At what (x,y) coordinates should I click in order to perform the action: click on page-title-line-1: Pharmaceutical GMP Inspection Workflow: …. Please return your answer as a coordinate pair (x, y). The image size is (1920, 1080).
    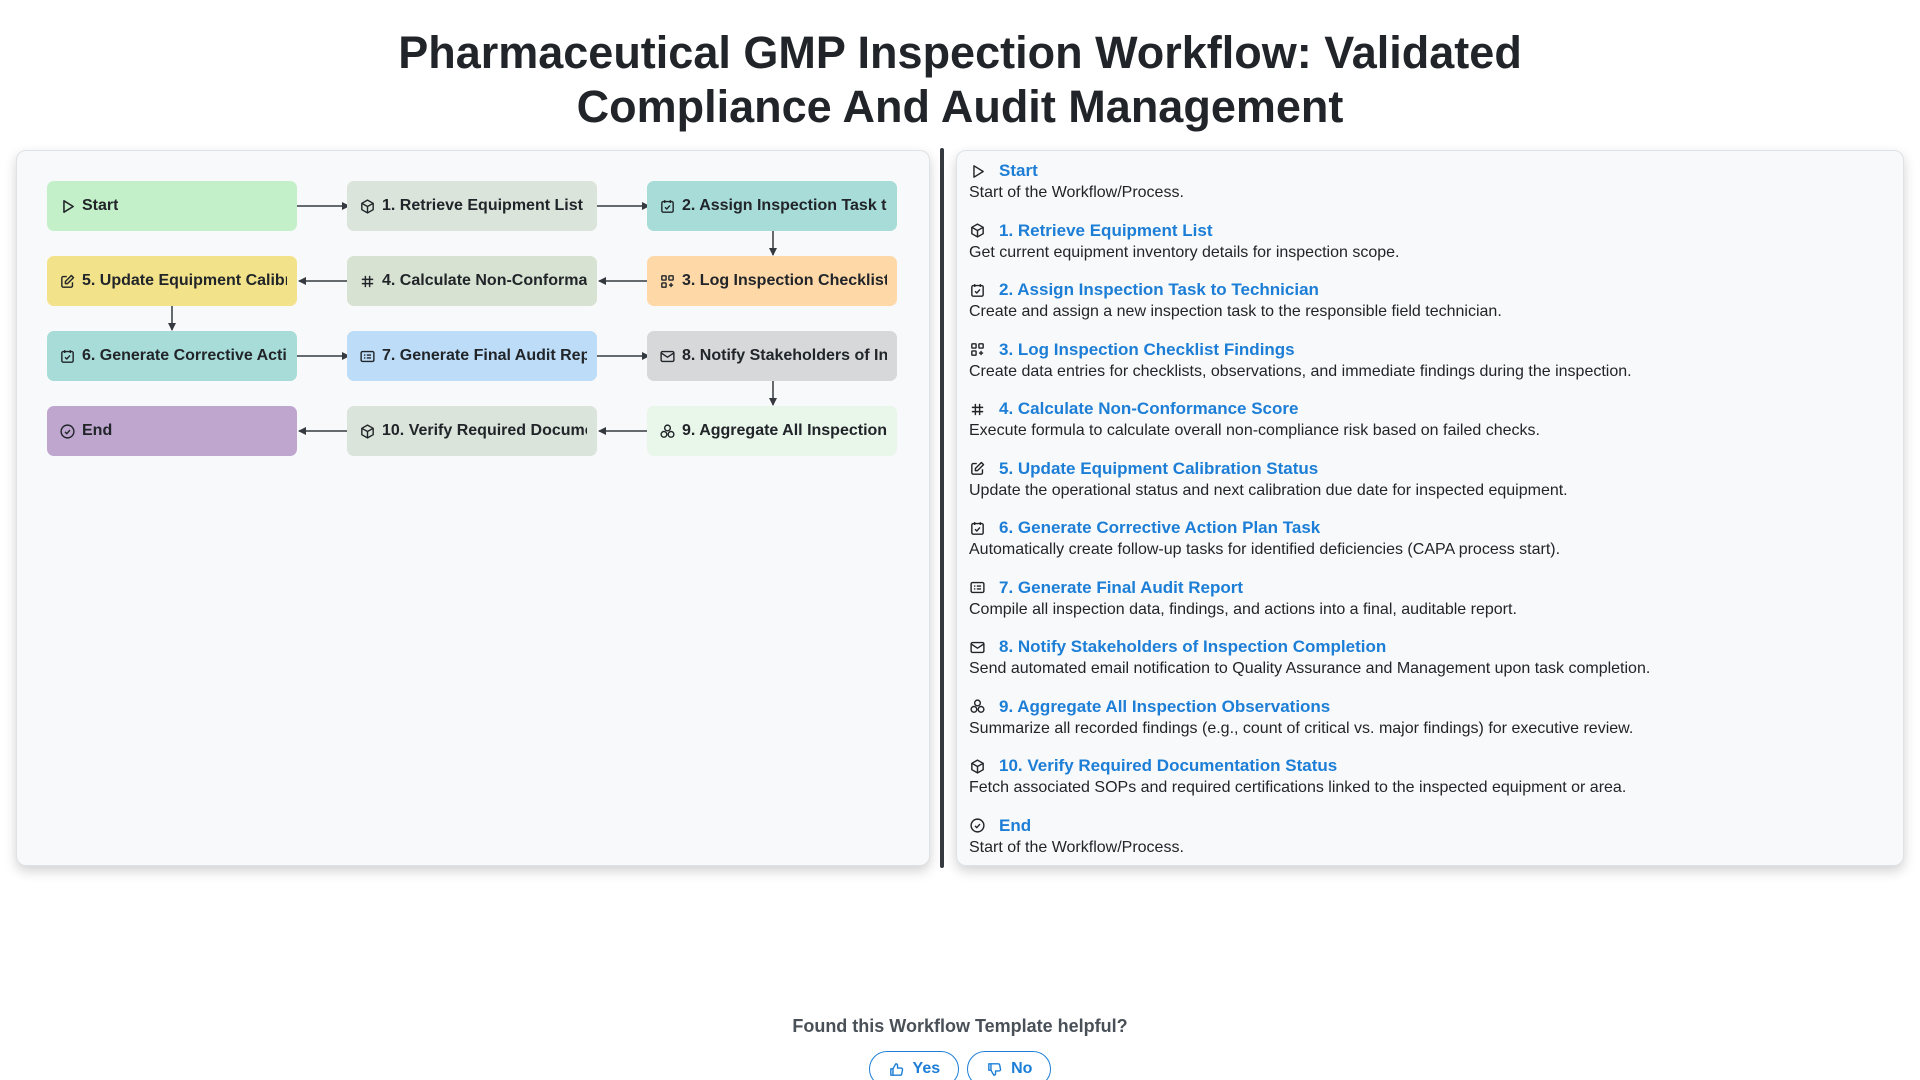
    Looking at the image, I should click on (960, 52).